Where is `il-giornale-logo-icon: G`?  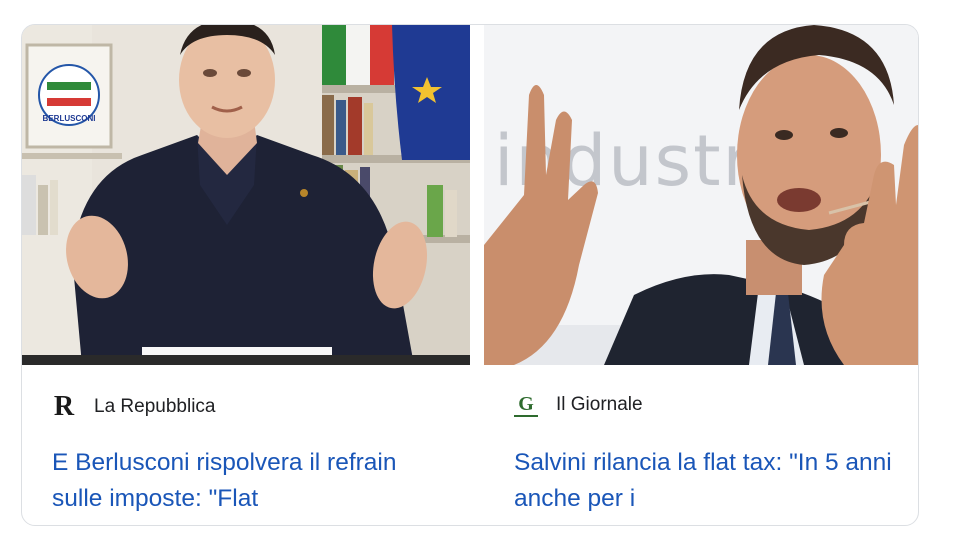 il-giornale-logo-icon: G is located at coordinates (526, 405).